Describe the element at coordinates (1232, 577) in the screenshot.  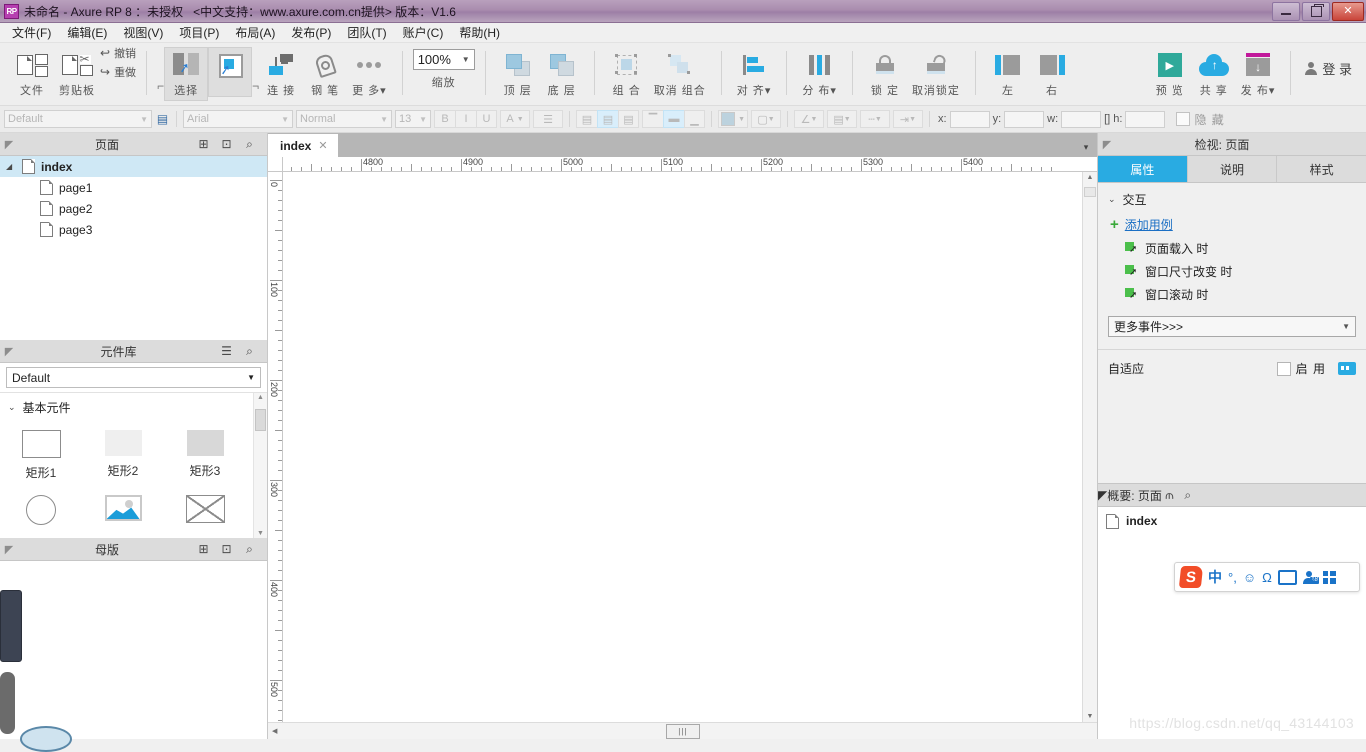
I see `ime-punctuation-button: °,` at that location.